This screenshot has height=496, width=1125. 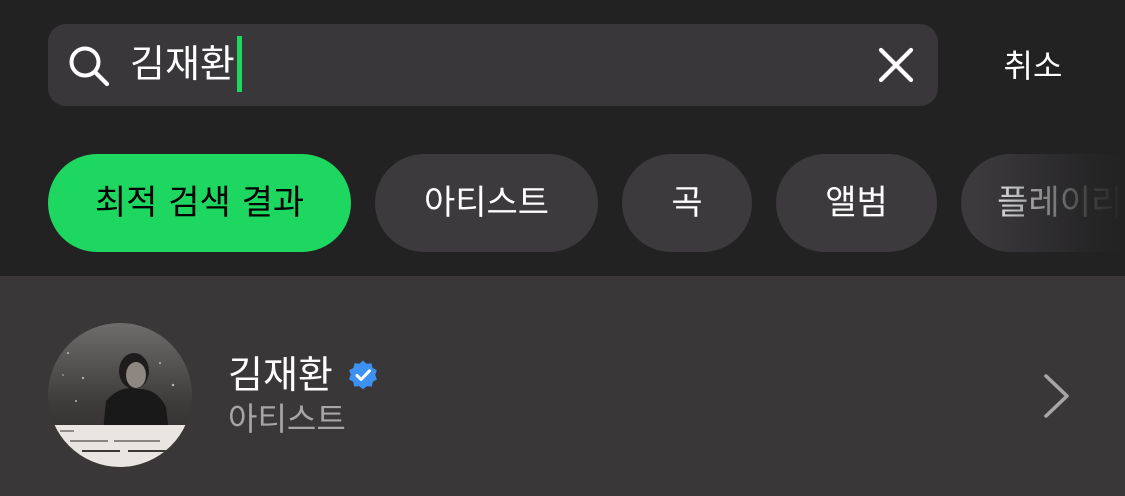 What do you see at coordinates (362, 375) in the screenshot?
I see `verified-badge-icon` at bounding box center [362, 375].